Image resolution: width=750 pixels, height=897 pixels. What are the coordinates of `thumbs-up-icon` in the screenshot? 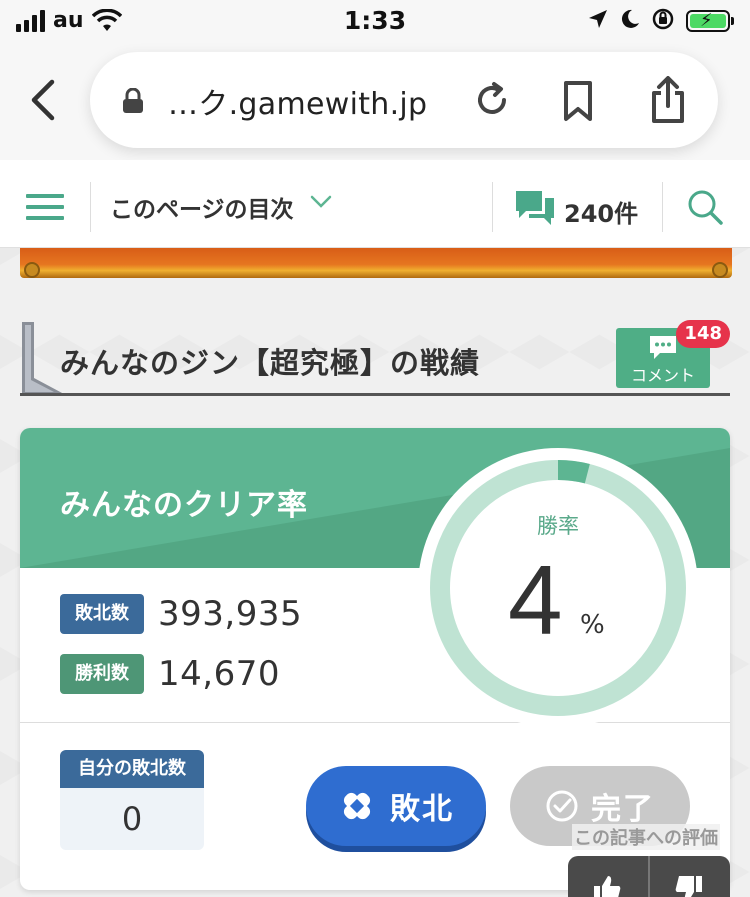 It's located at (607, 885).